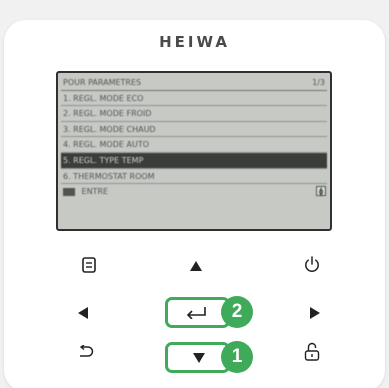  What do you see at coordinates (237, 312) in the screenshot?
I see `step-badge-enter: 2` at bounding box center [237, 312].